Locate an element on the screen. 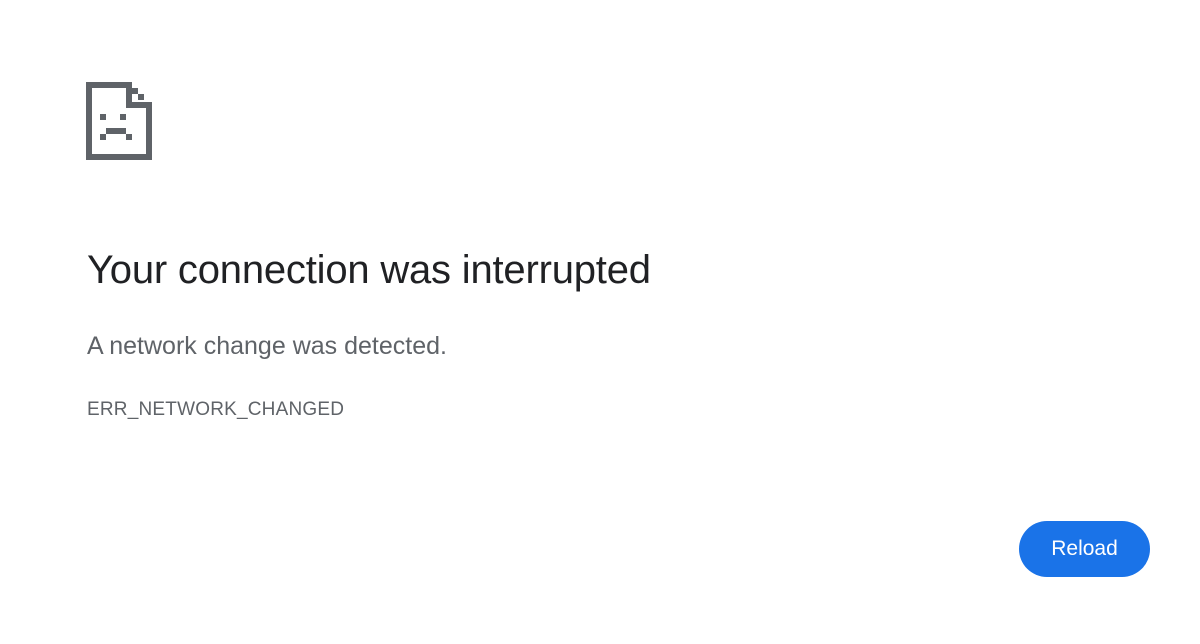 The height and width of the screenshot is (644, 1200). sad-page-icon is located at coordinates (119, 121).